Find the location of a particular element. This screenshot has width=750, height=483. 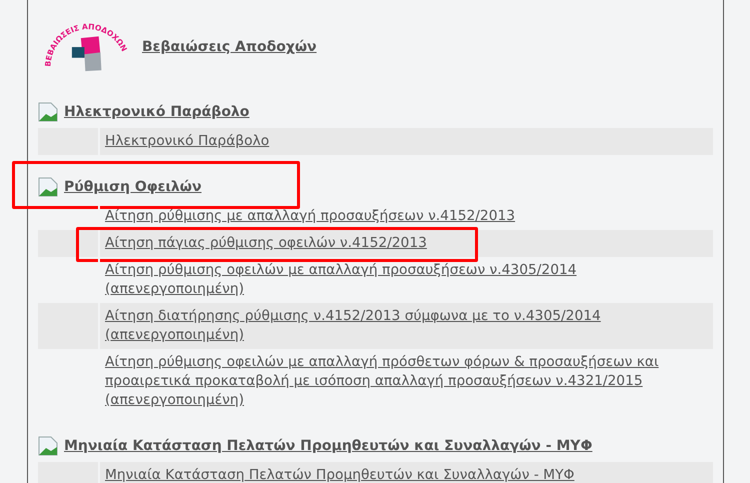

item-link: Αίτηση ρύθμισης με απαλλαγή προσαυξήσεων ν.4152/2013 is located at coordinates (406, 216).